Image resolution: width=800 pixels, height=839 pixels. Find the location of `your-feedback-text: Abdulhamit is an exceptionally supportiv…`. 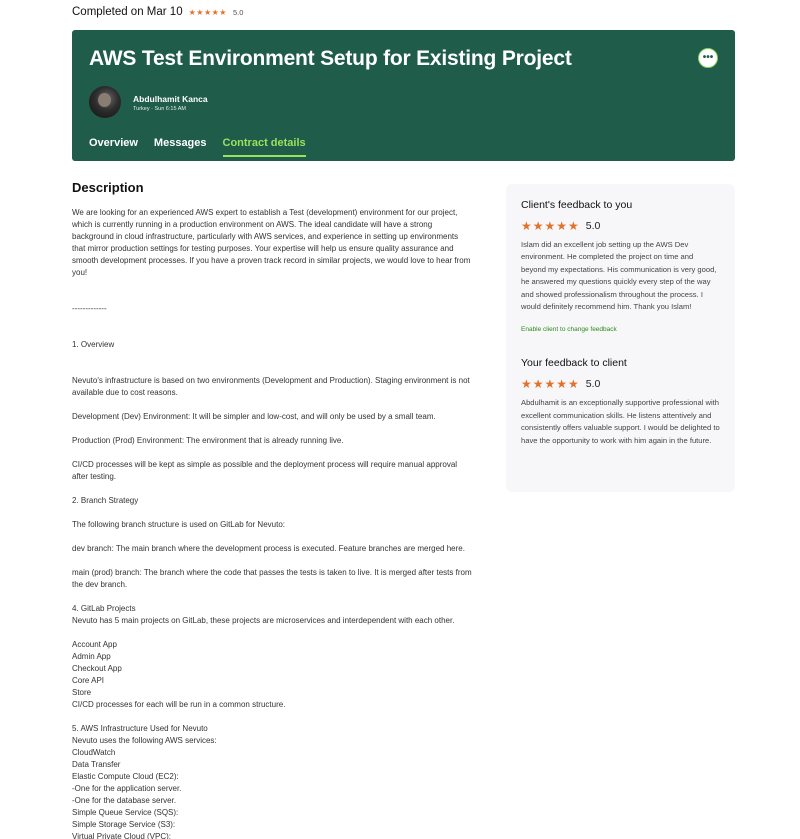

your-feedback-text: Abdulhamit is an exceptionally supportiv… is located at coordinates (620, 421).